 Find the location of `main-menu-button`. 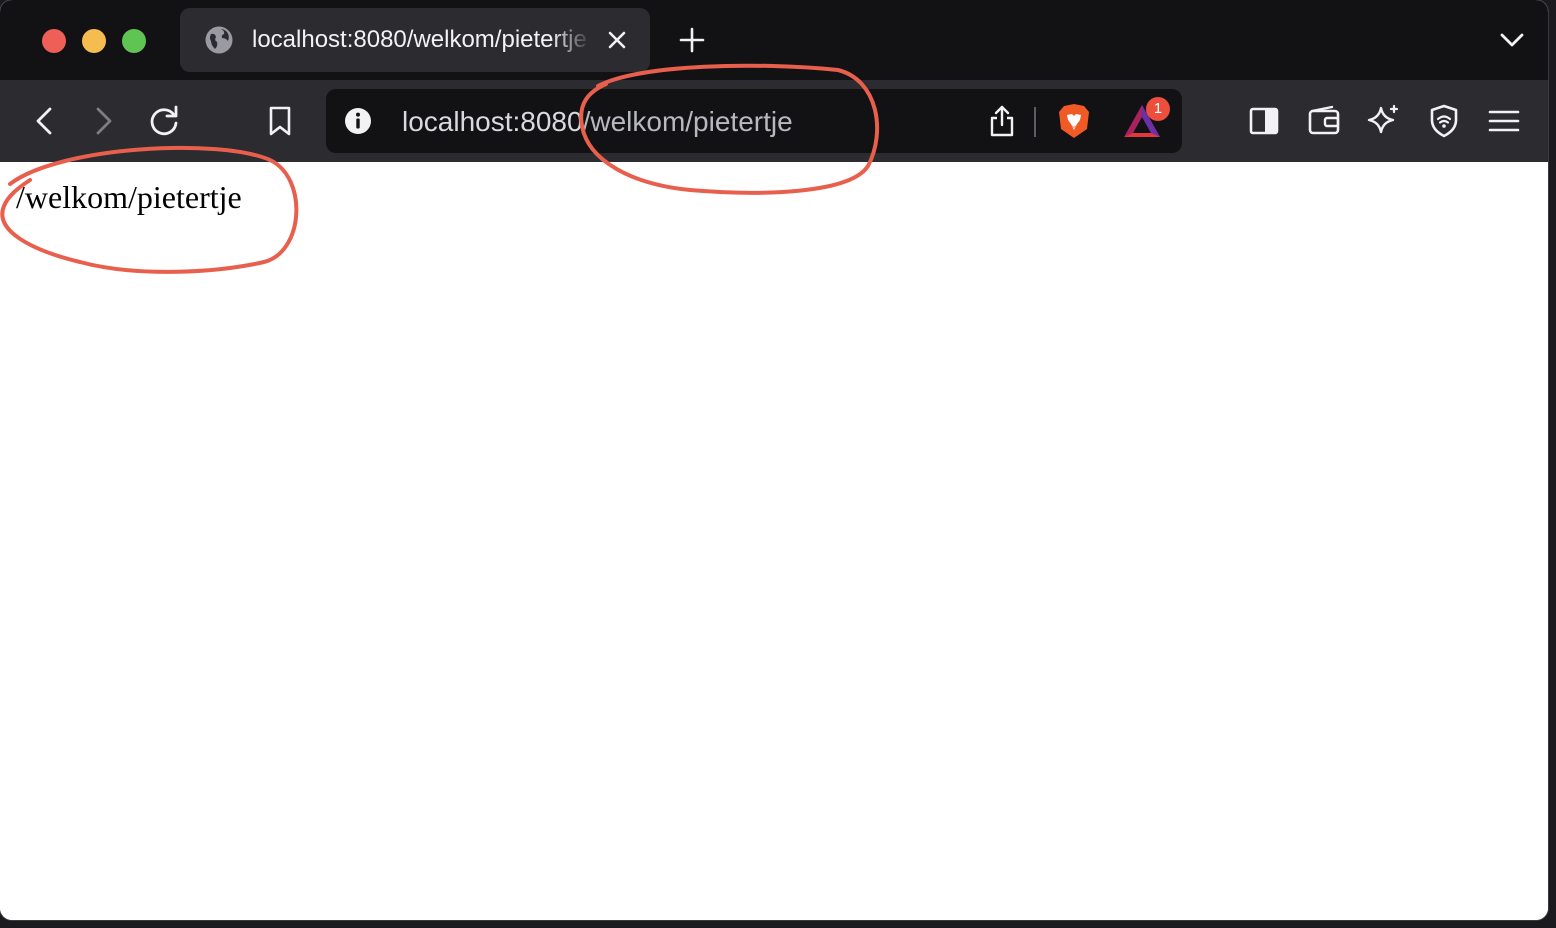

main-menu-button is located at coordinates (1504, 121).